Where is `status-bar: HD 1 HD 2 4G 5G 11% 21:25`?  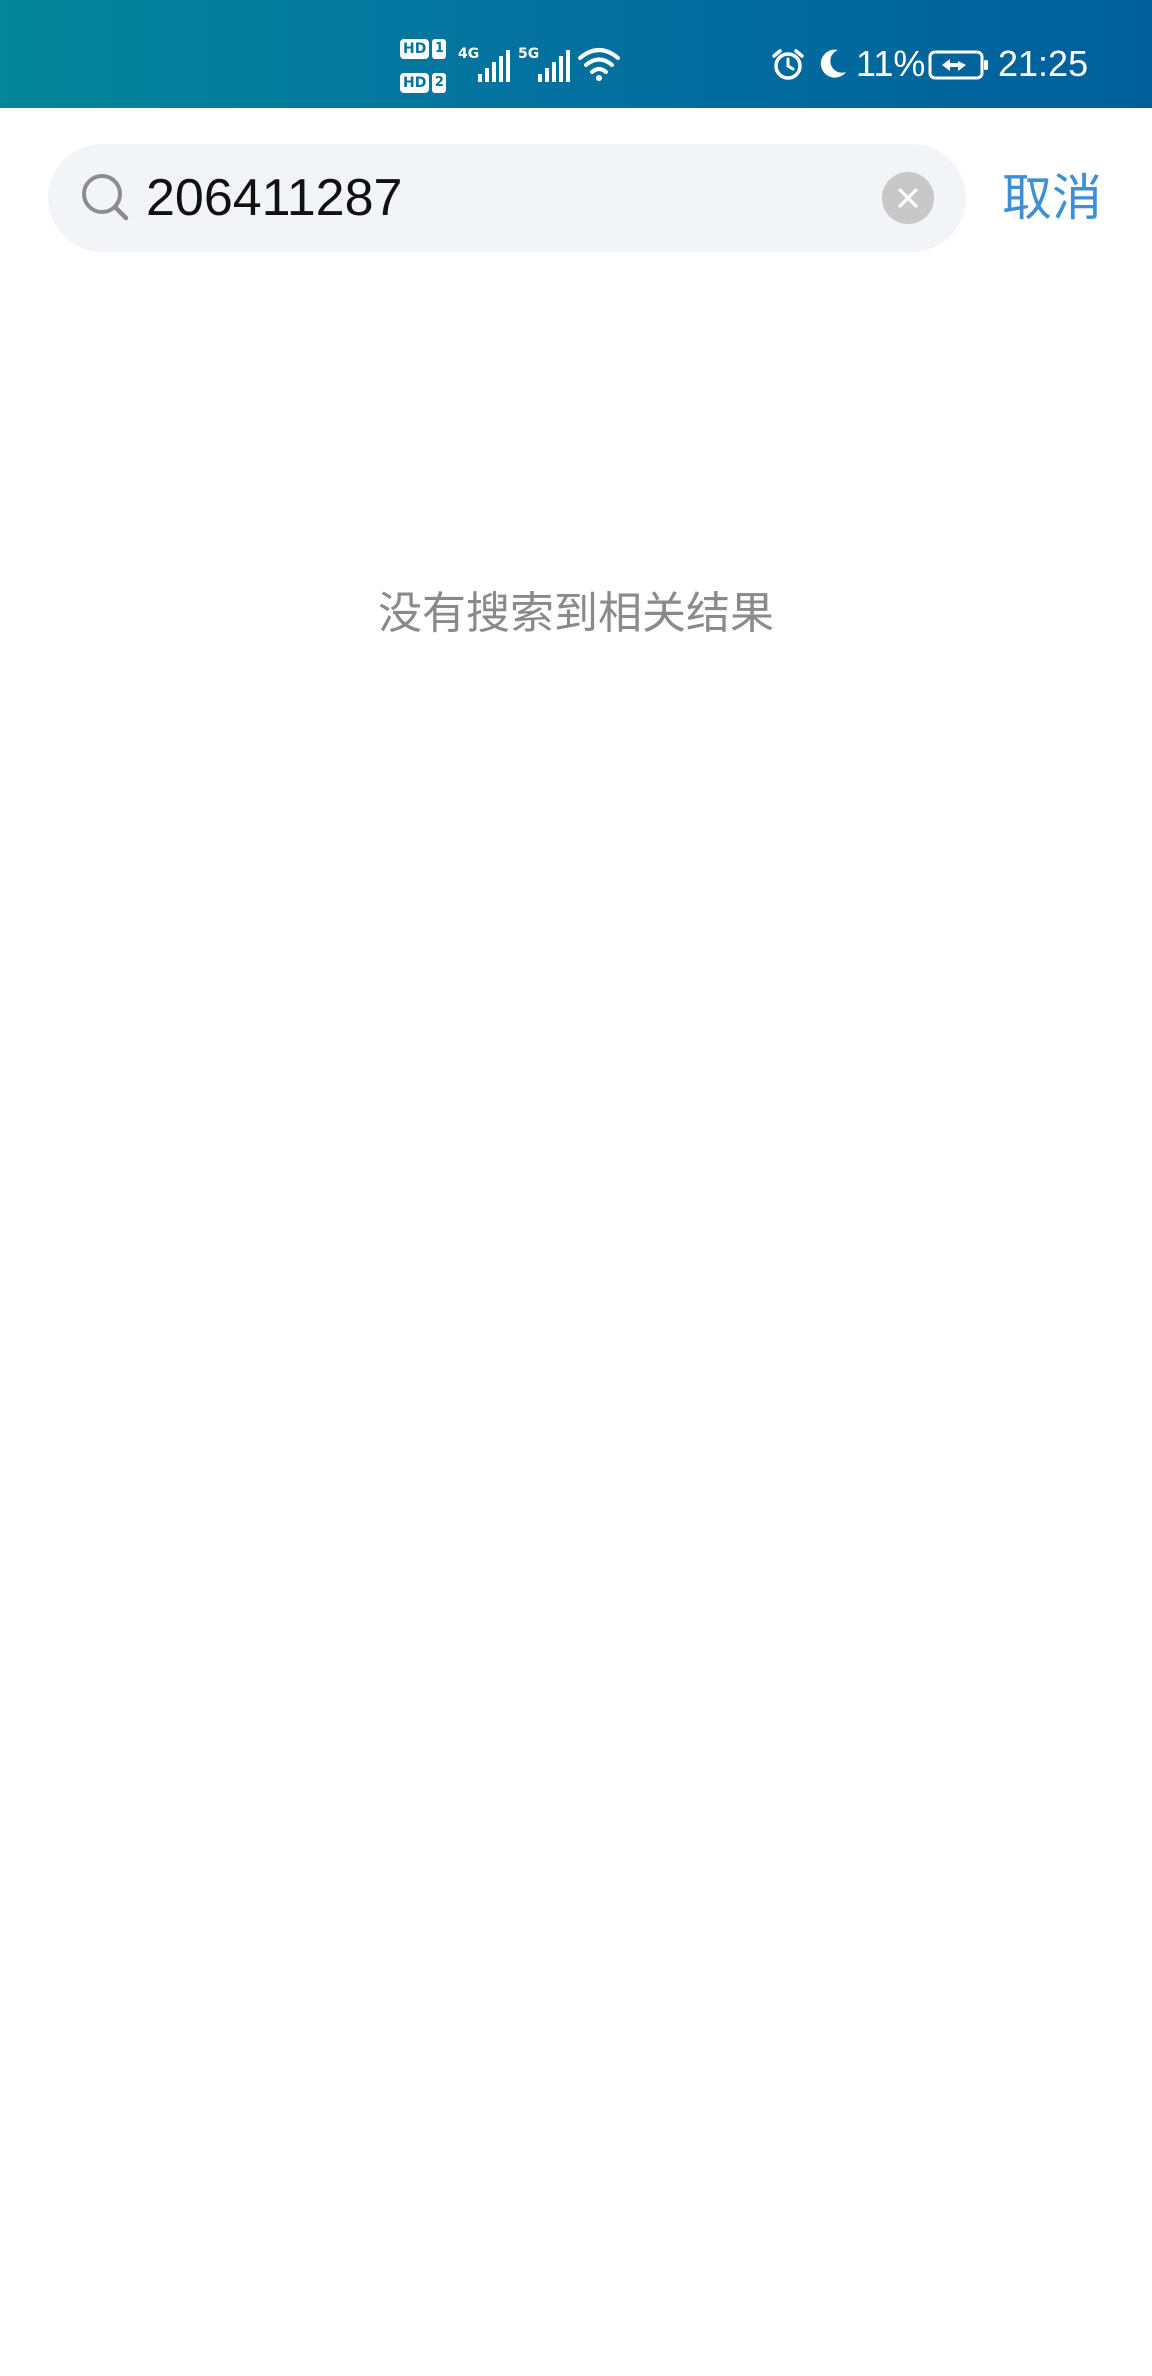
status-bar: HD 1 HD 2 4G 5G 11% 21:25 is located at coordinates (576, 54).